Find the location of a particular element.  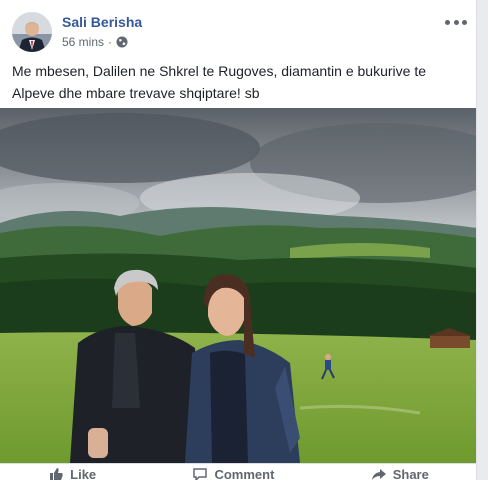

more-options-button is located at coordinates (456, 22).